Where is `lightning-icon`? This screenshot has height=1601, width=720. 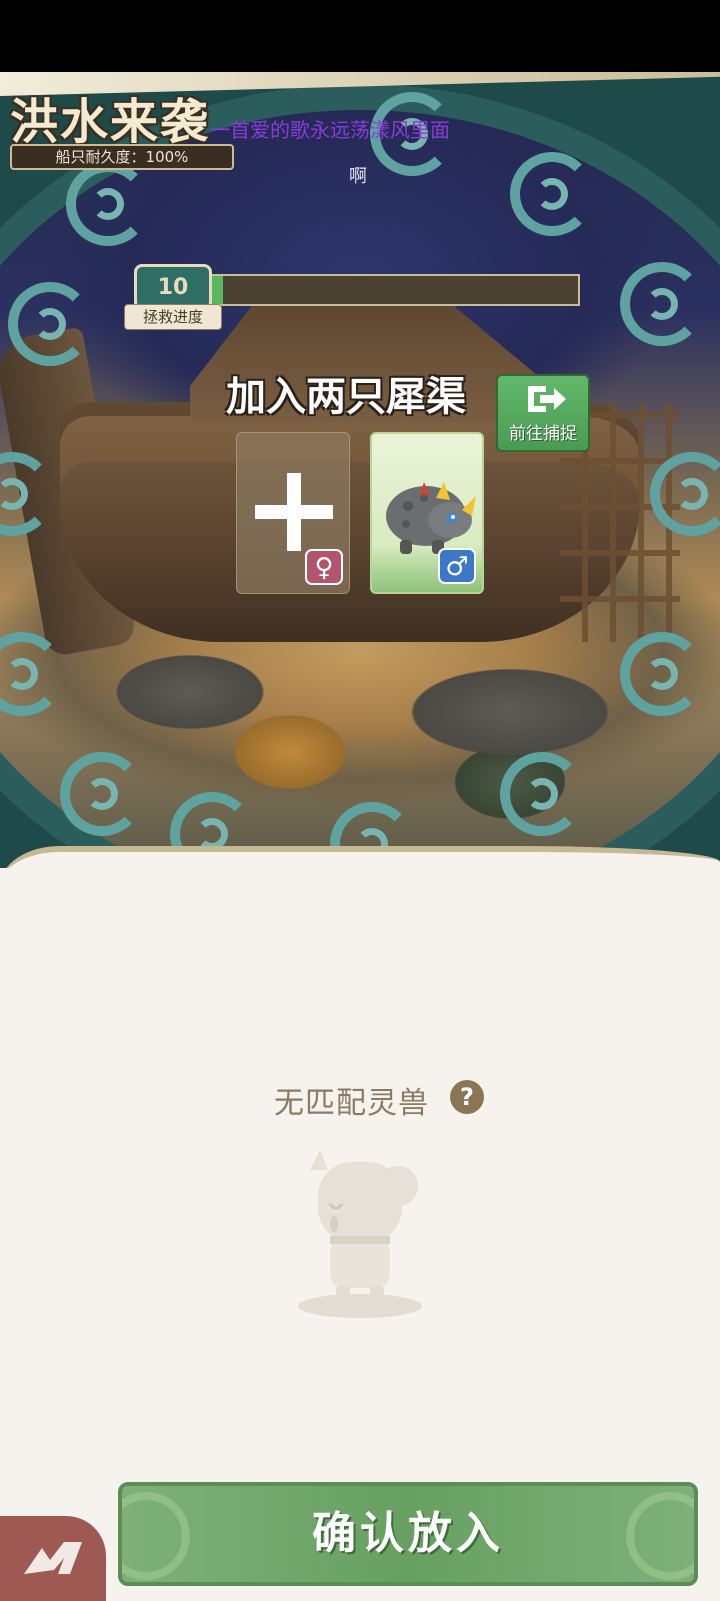
lightning-icon is located at coordinates (53, 1558).